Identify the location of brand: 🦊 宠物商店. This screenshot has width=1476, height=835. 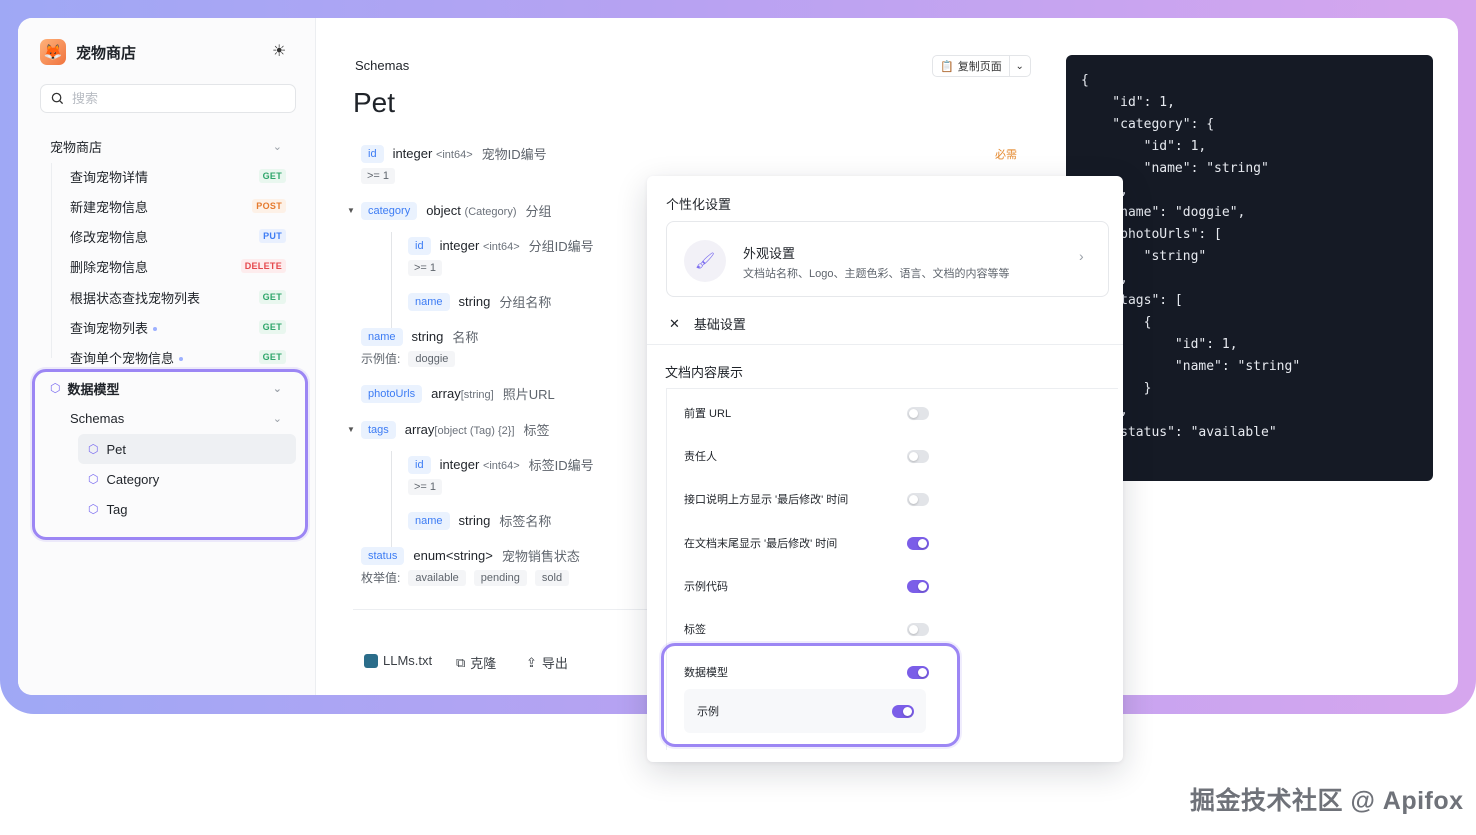
(88, 52).